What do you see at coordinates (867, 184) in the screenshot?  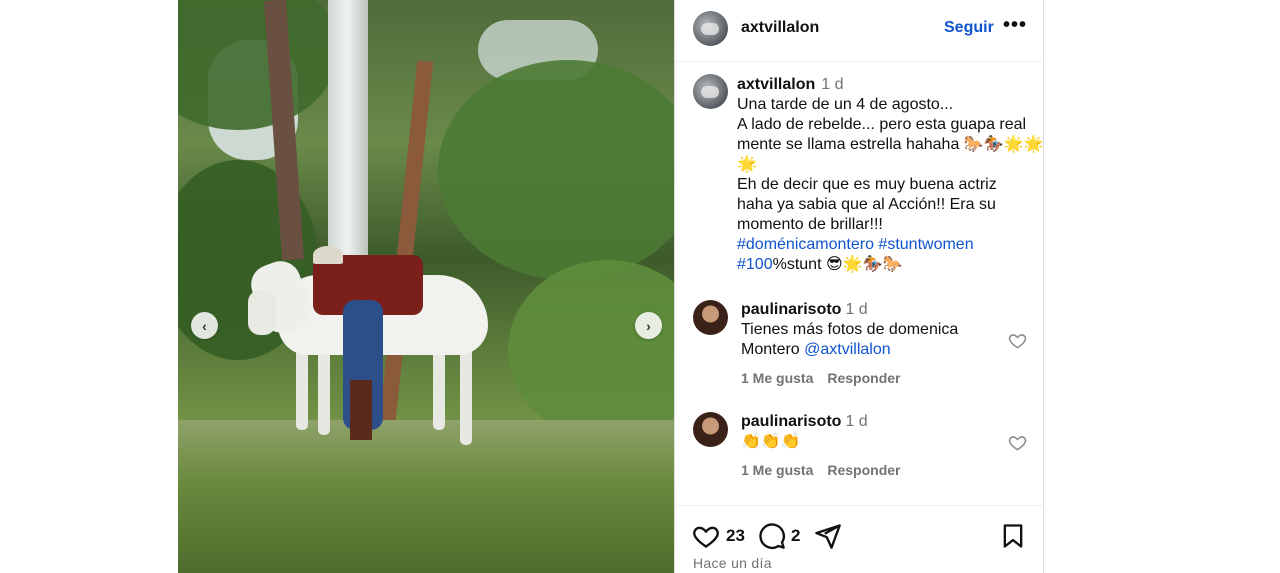 I see `caption-line: Eh de decir que es muy buena actriz` at bounding box center [867, 184].